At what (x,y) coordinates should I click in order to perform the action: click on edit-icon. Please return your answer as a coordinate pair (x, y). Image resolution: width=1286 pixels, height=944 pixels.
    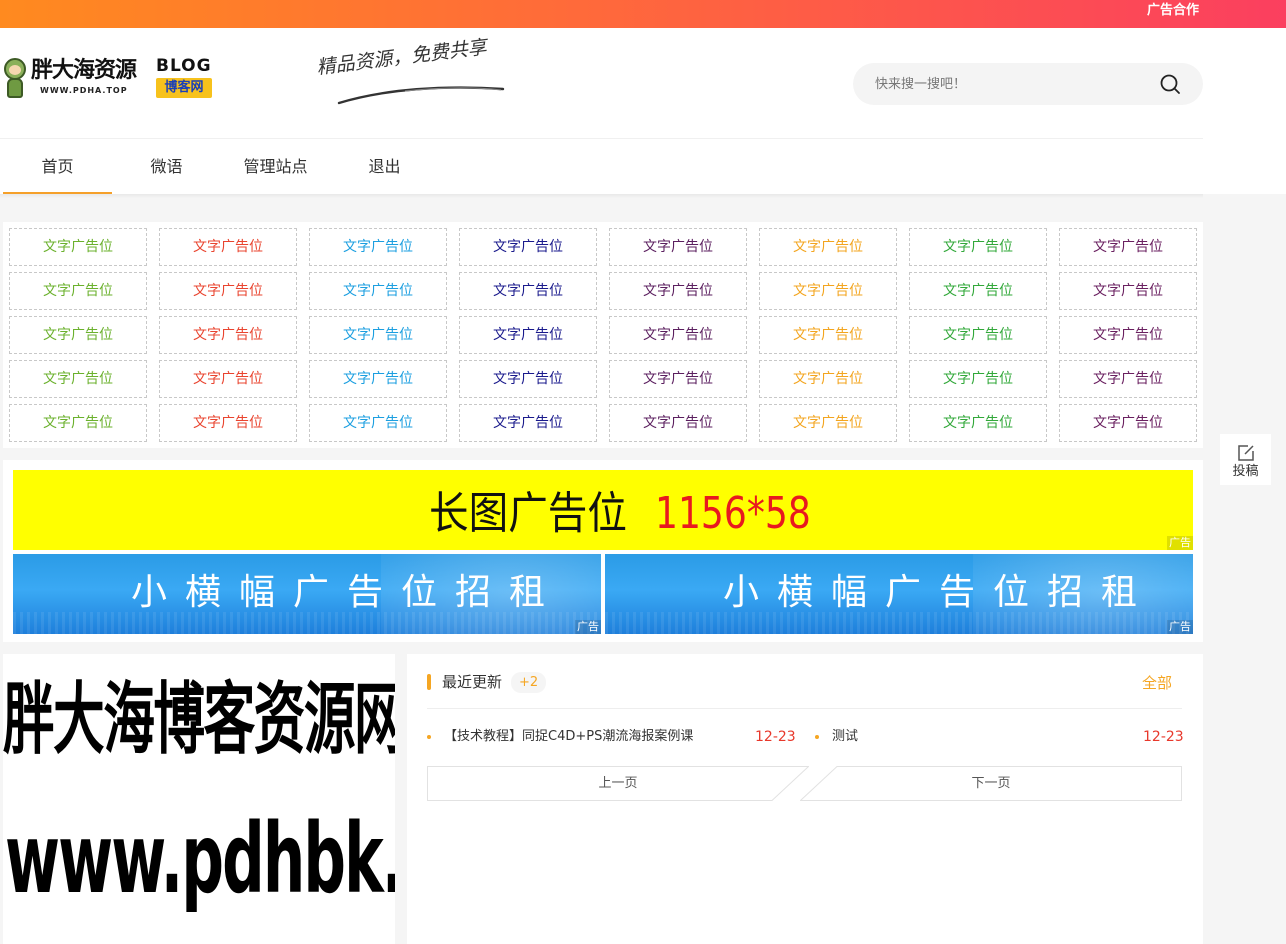
    Looking at the image, I should click on (1246, 453).